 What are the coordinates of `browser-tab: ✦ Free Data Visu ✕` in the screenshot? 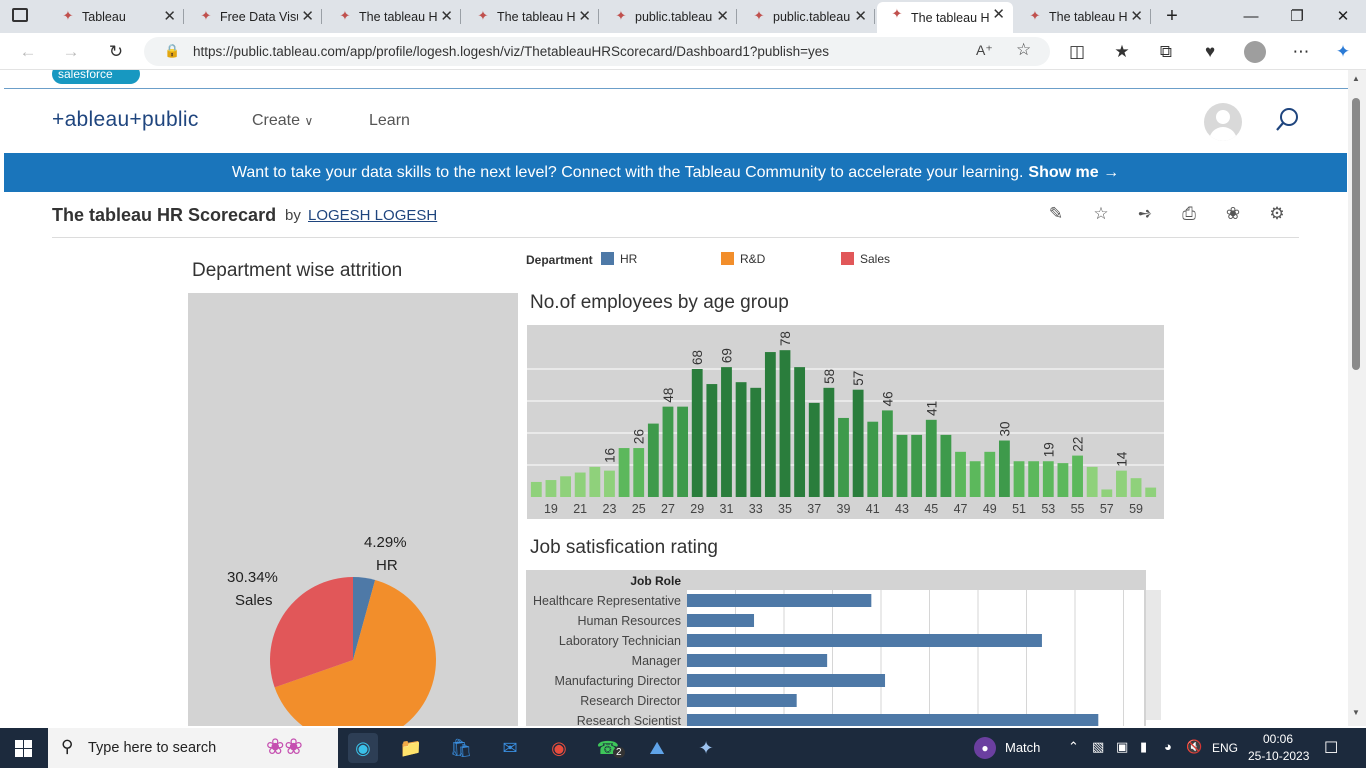 It's located at (254, 16).